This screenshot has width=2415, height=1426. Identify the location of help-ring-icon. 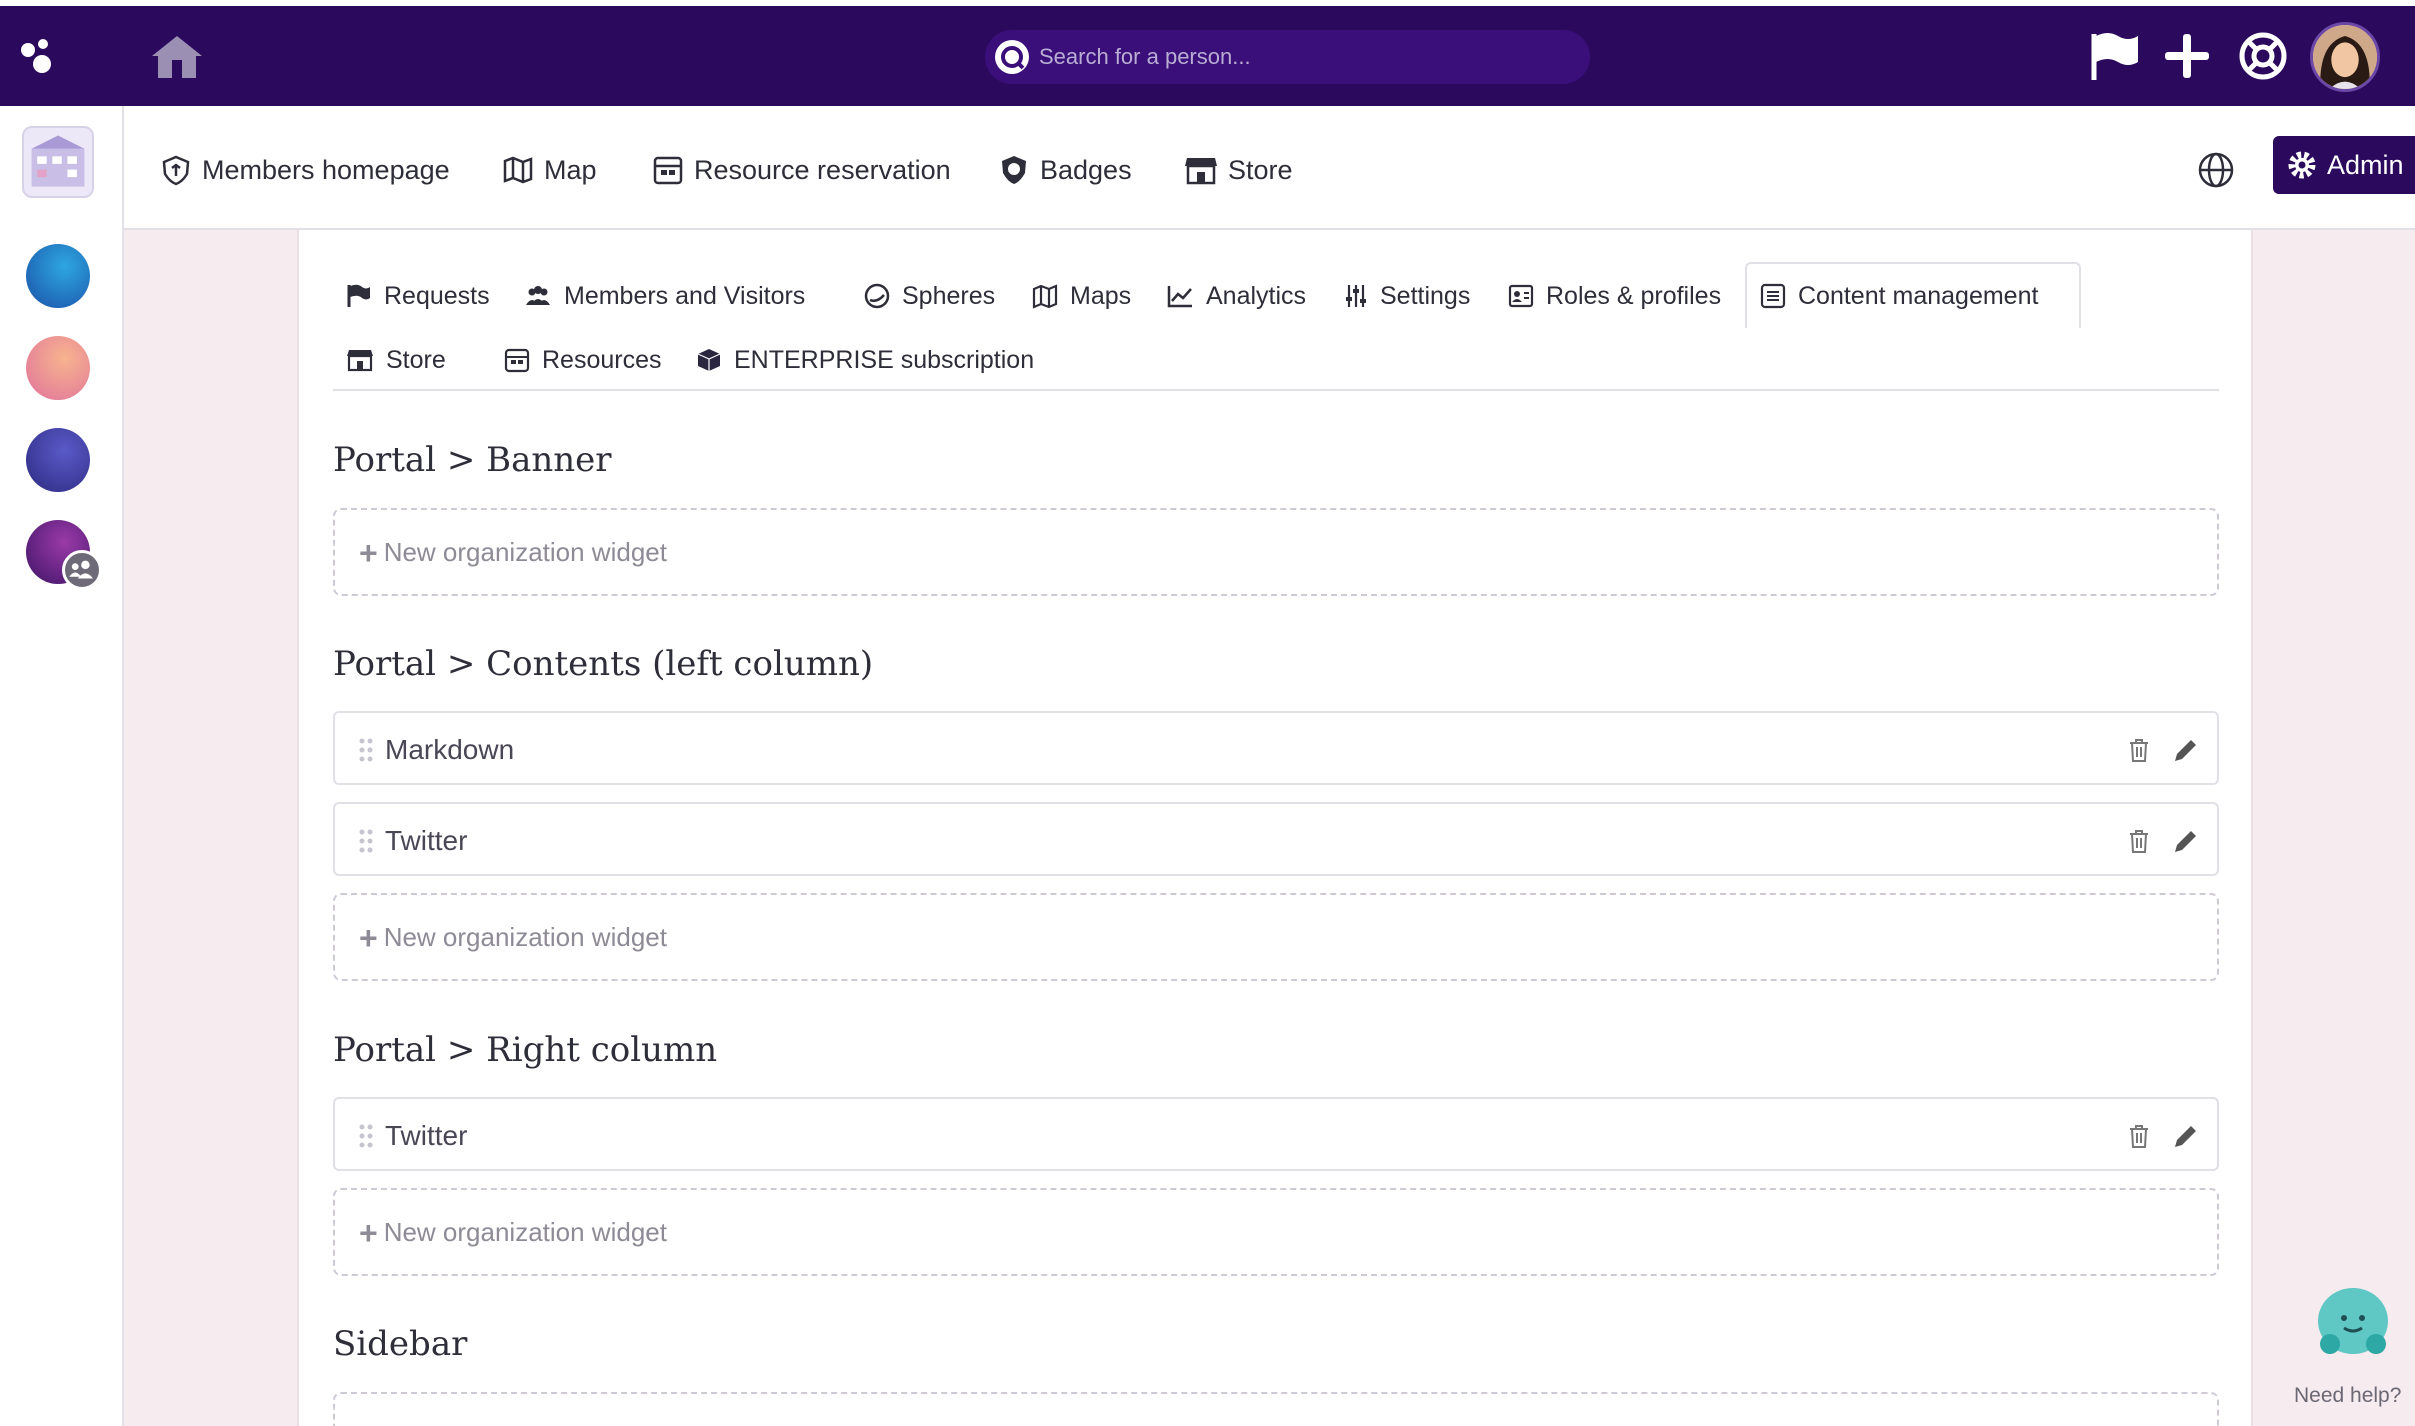
(2263, 56).